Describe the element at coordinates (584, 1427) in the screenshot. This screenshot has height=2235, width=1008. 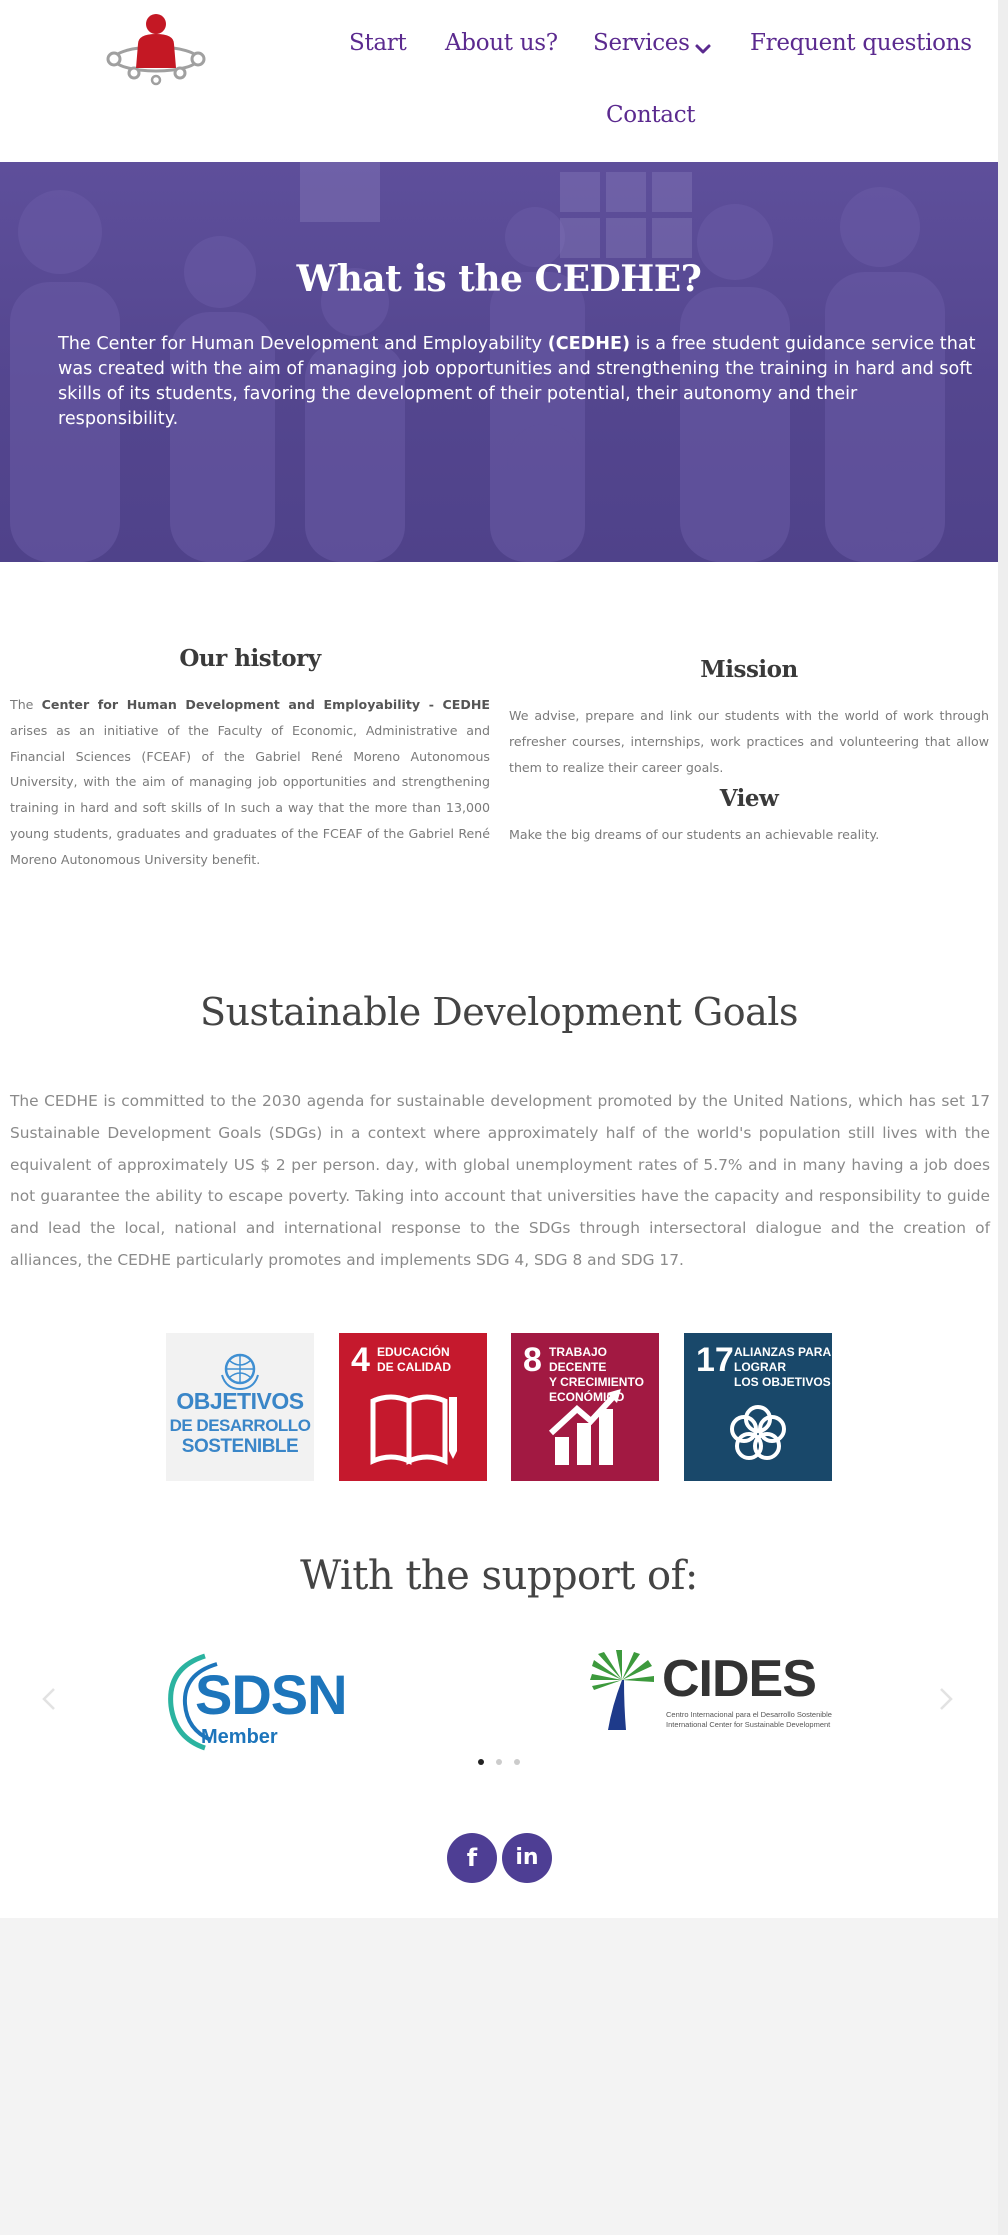
I see `growth-chart-icon` at that location.